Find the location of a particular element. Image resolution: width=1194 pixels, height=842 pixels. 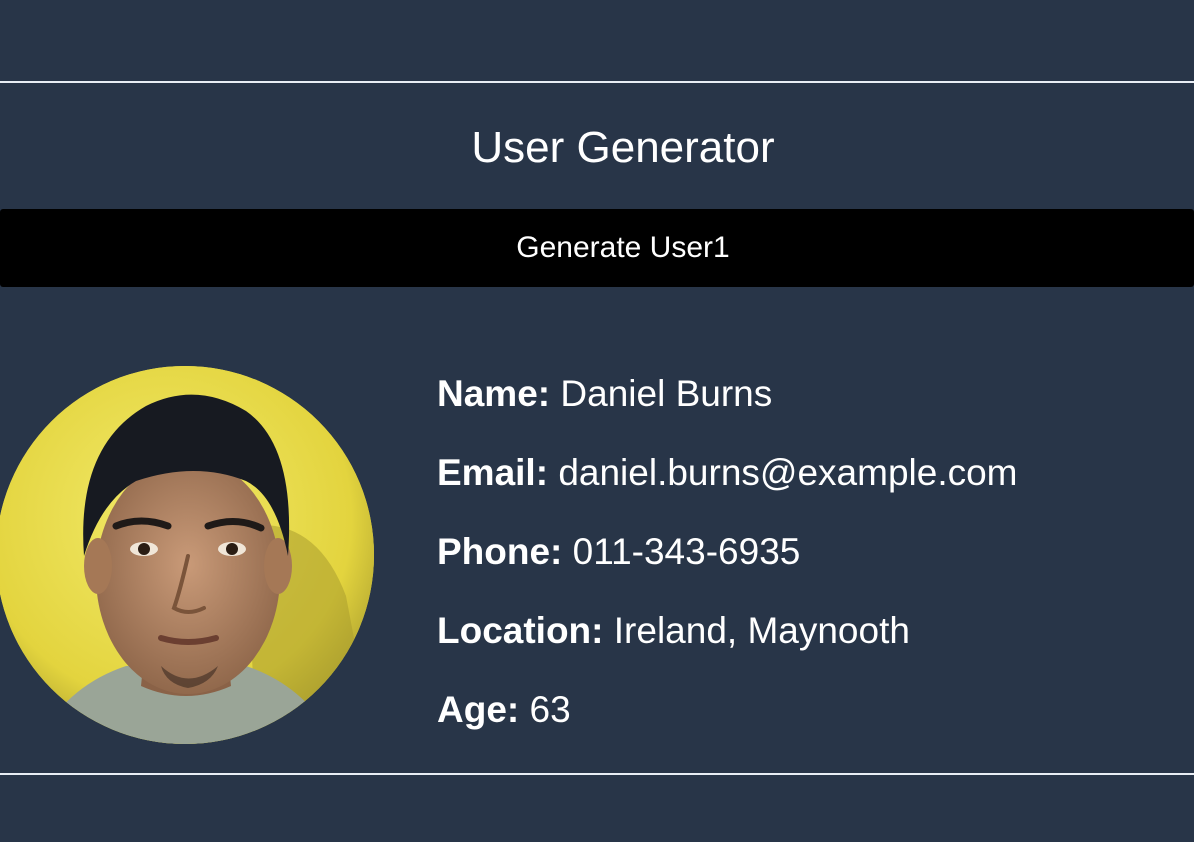

email-value: daniel.burns@example.com is located at coordinates (788, 472).